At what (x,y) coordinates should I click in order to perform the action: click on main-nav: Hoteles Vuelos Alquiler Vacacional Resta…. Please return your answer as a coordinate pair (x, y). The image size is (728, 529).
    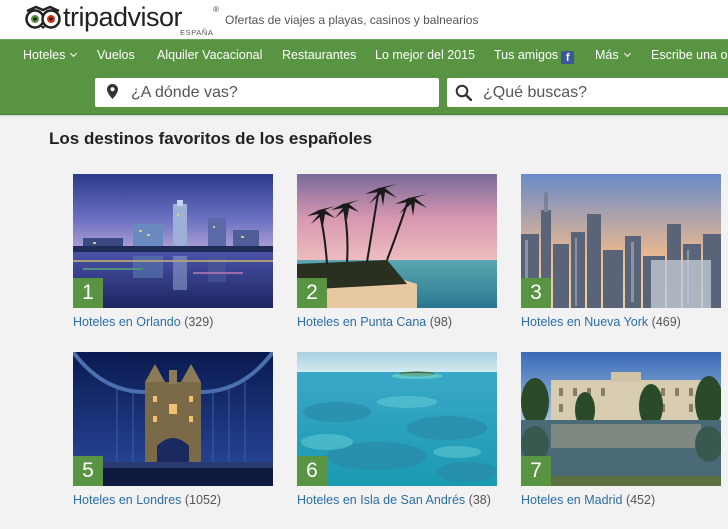
    Looking at the image, I should click on (364, 55).